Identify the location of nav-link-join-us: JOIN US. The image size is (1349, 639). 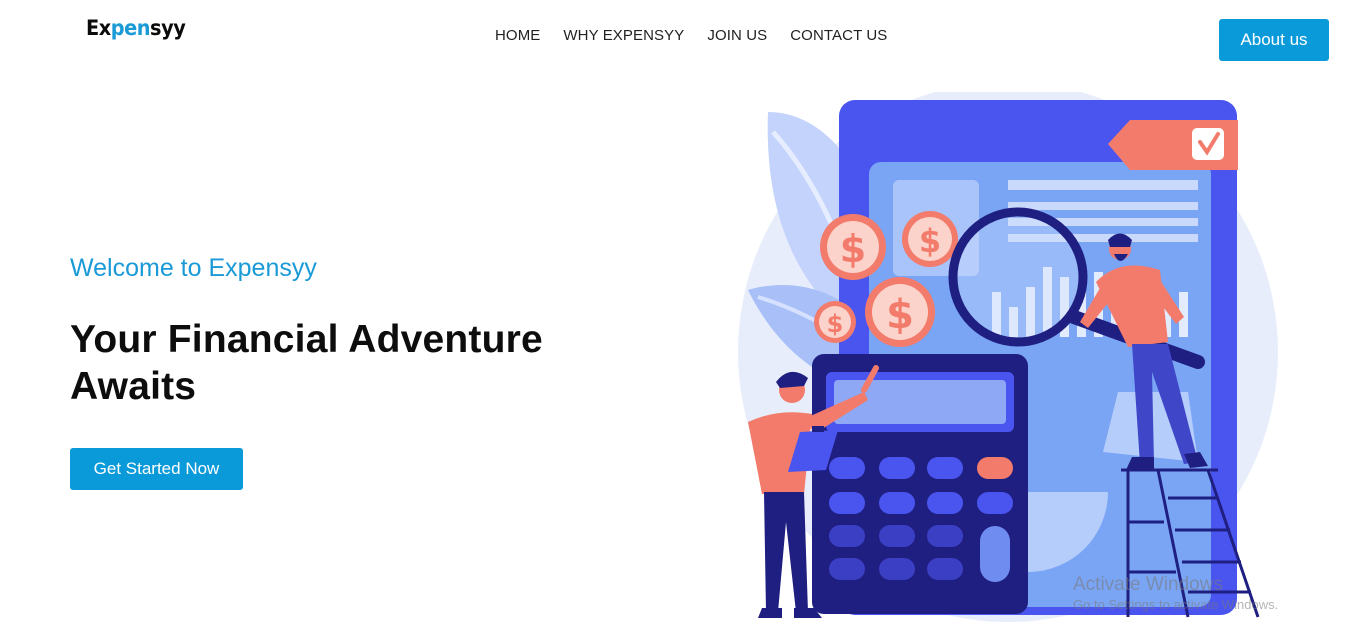
(737, 35).